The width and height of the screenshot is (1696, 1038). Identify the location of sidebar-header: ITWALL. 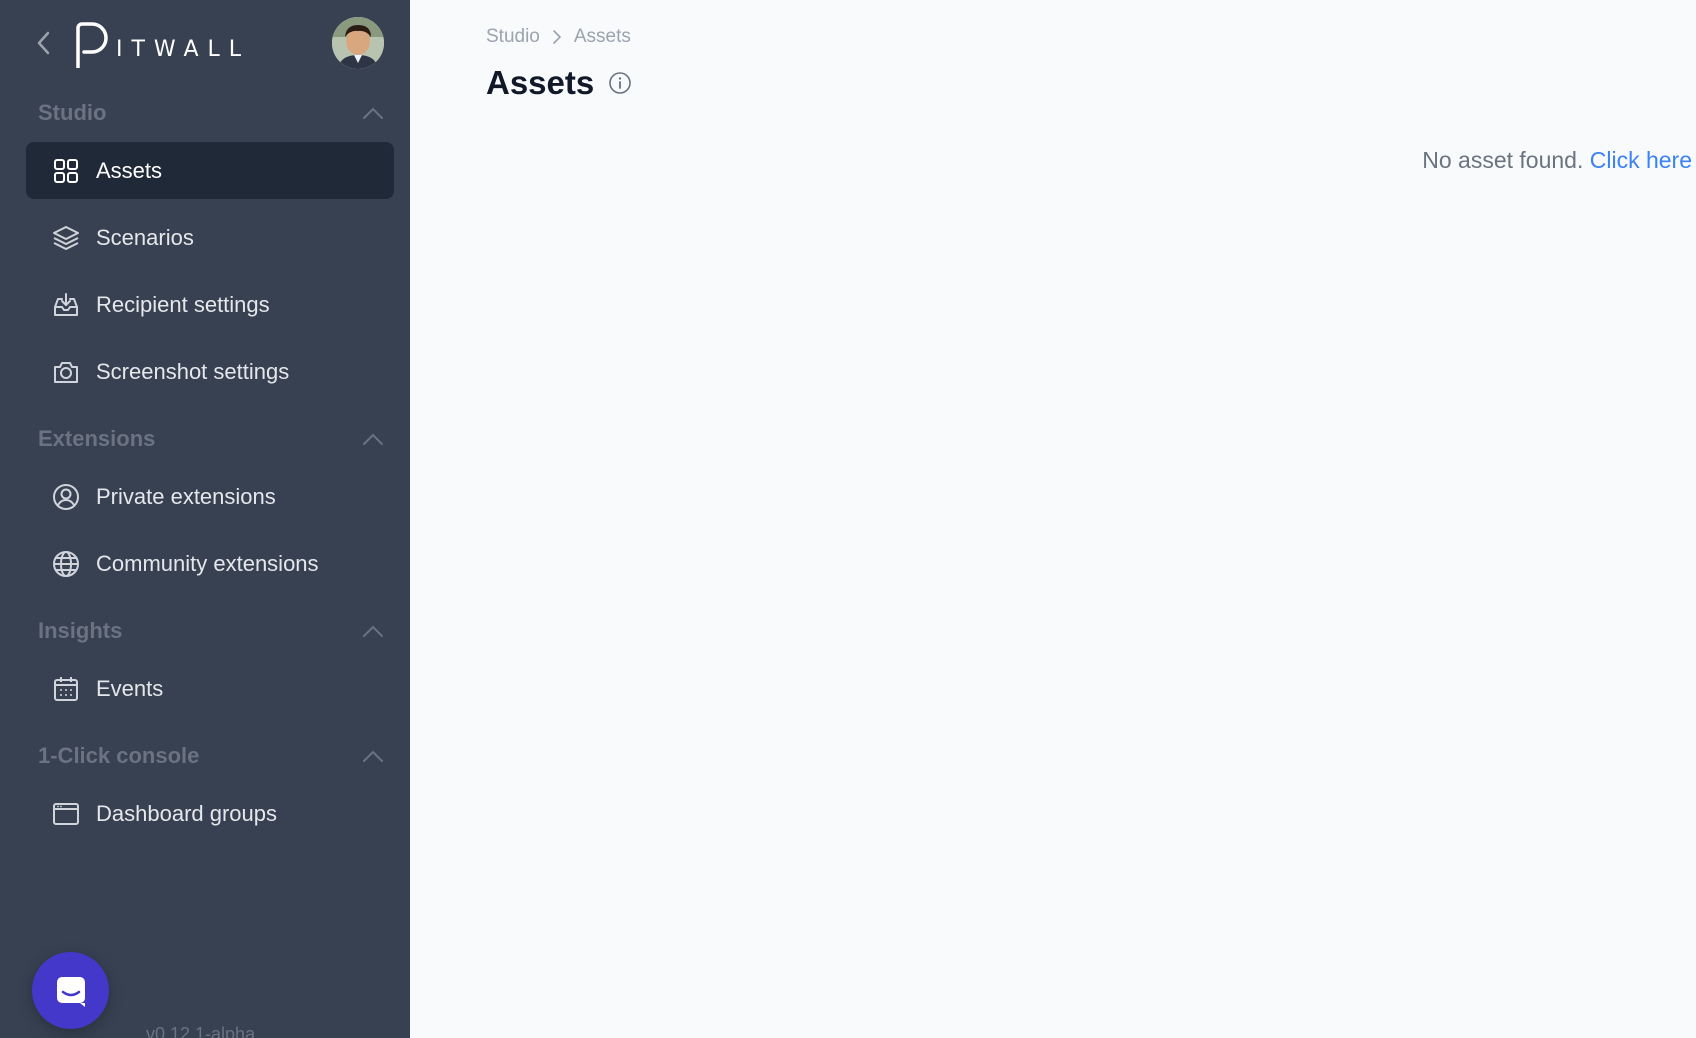
(205, 45).